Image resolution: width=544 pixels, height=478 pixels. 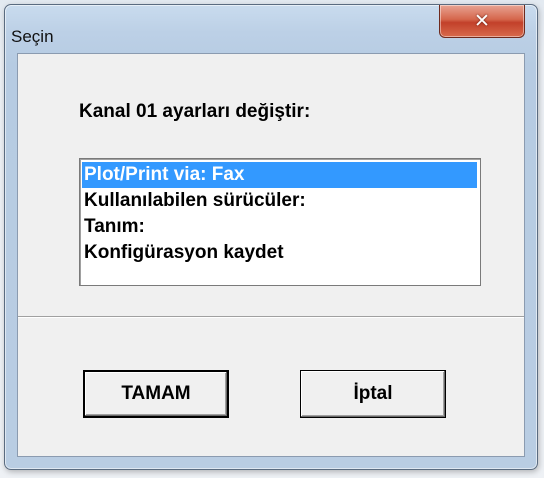 What do you see at coordinates (32, 36) in the screenshot?
I see `window-title: Seçin` at bounding box center [32, 36].